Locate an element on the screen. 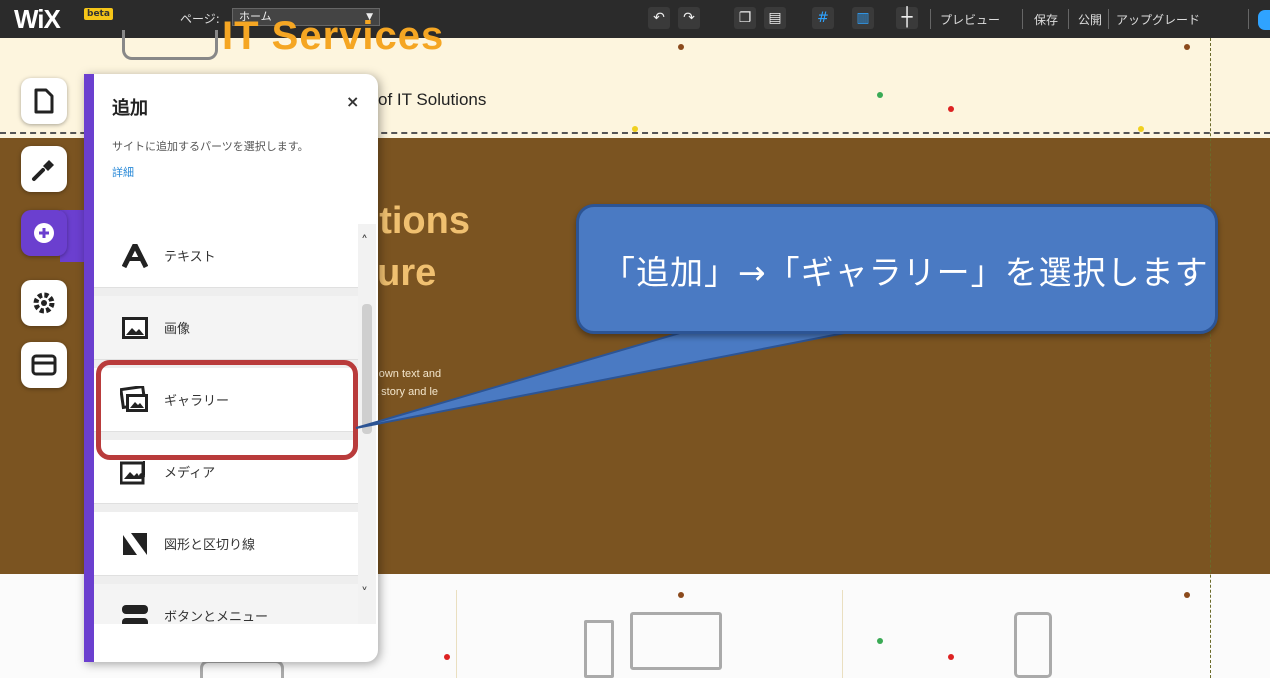 The width and height of the screenshot is (1270, 678). chevron-down-icon: ˅ is located at coordinates (364, 594).